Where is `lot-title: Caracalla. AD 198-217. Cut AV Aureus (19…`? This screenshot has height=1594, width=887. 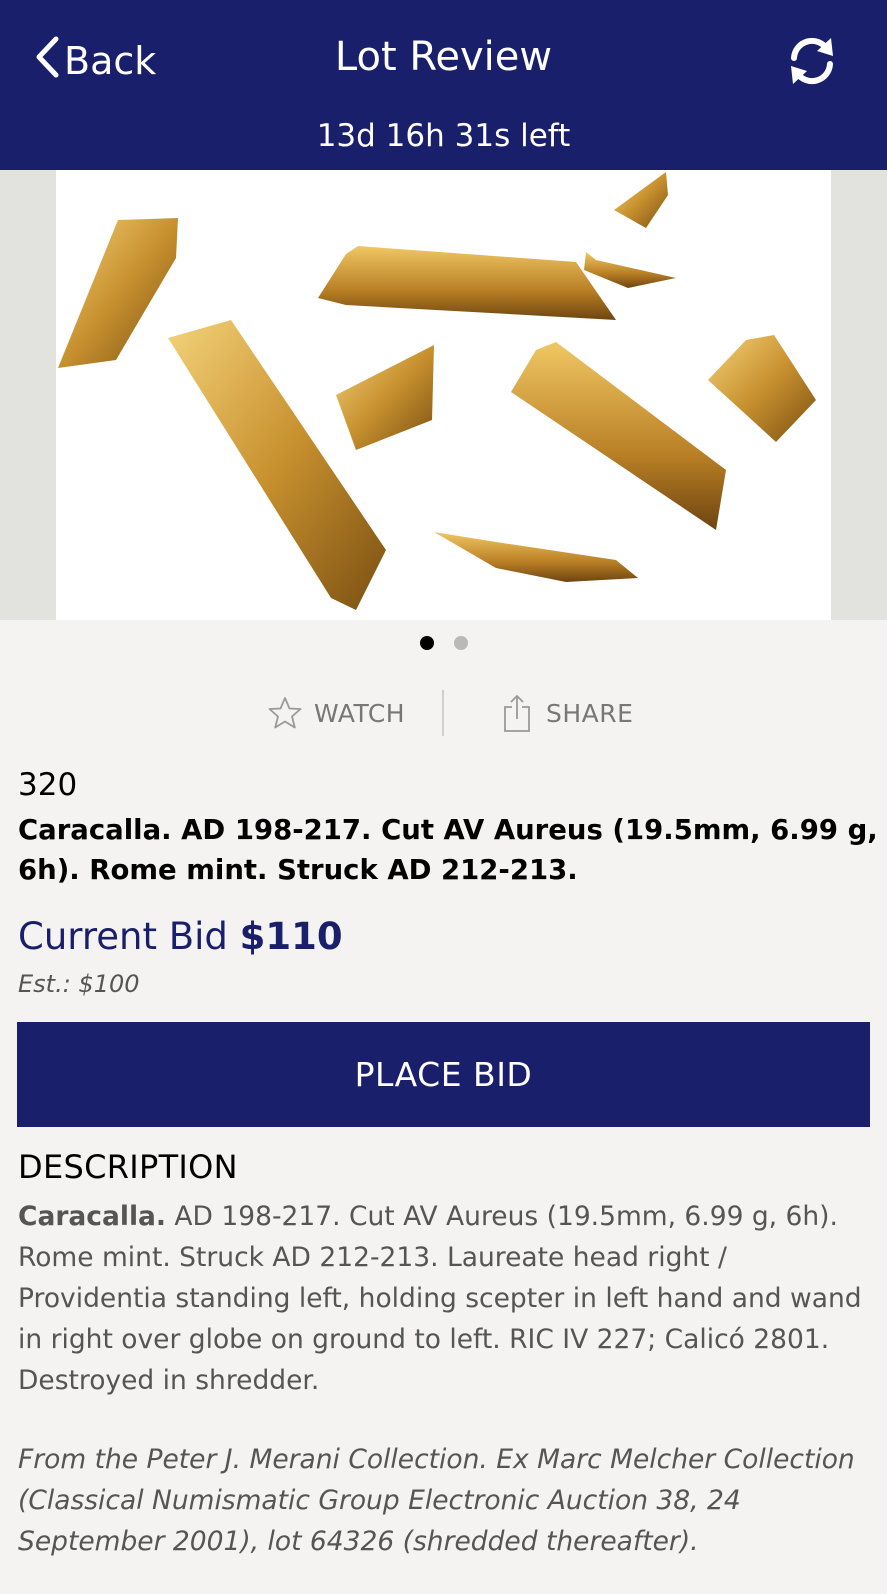 lot-title: Caracalla. AD 198-217. Cut AV Aureus (19… is located at coordinates (448, 850).